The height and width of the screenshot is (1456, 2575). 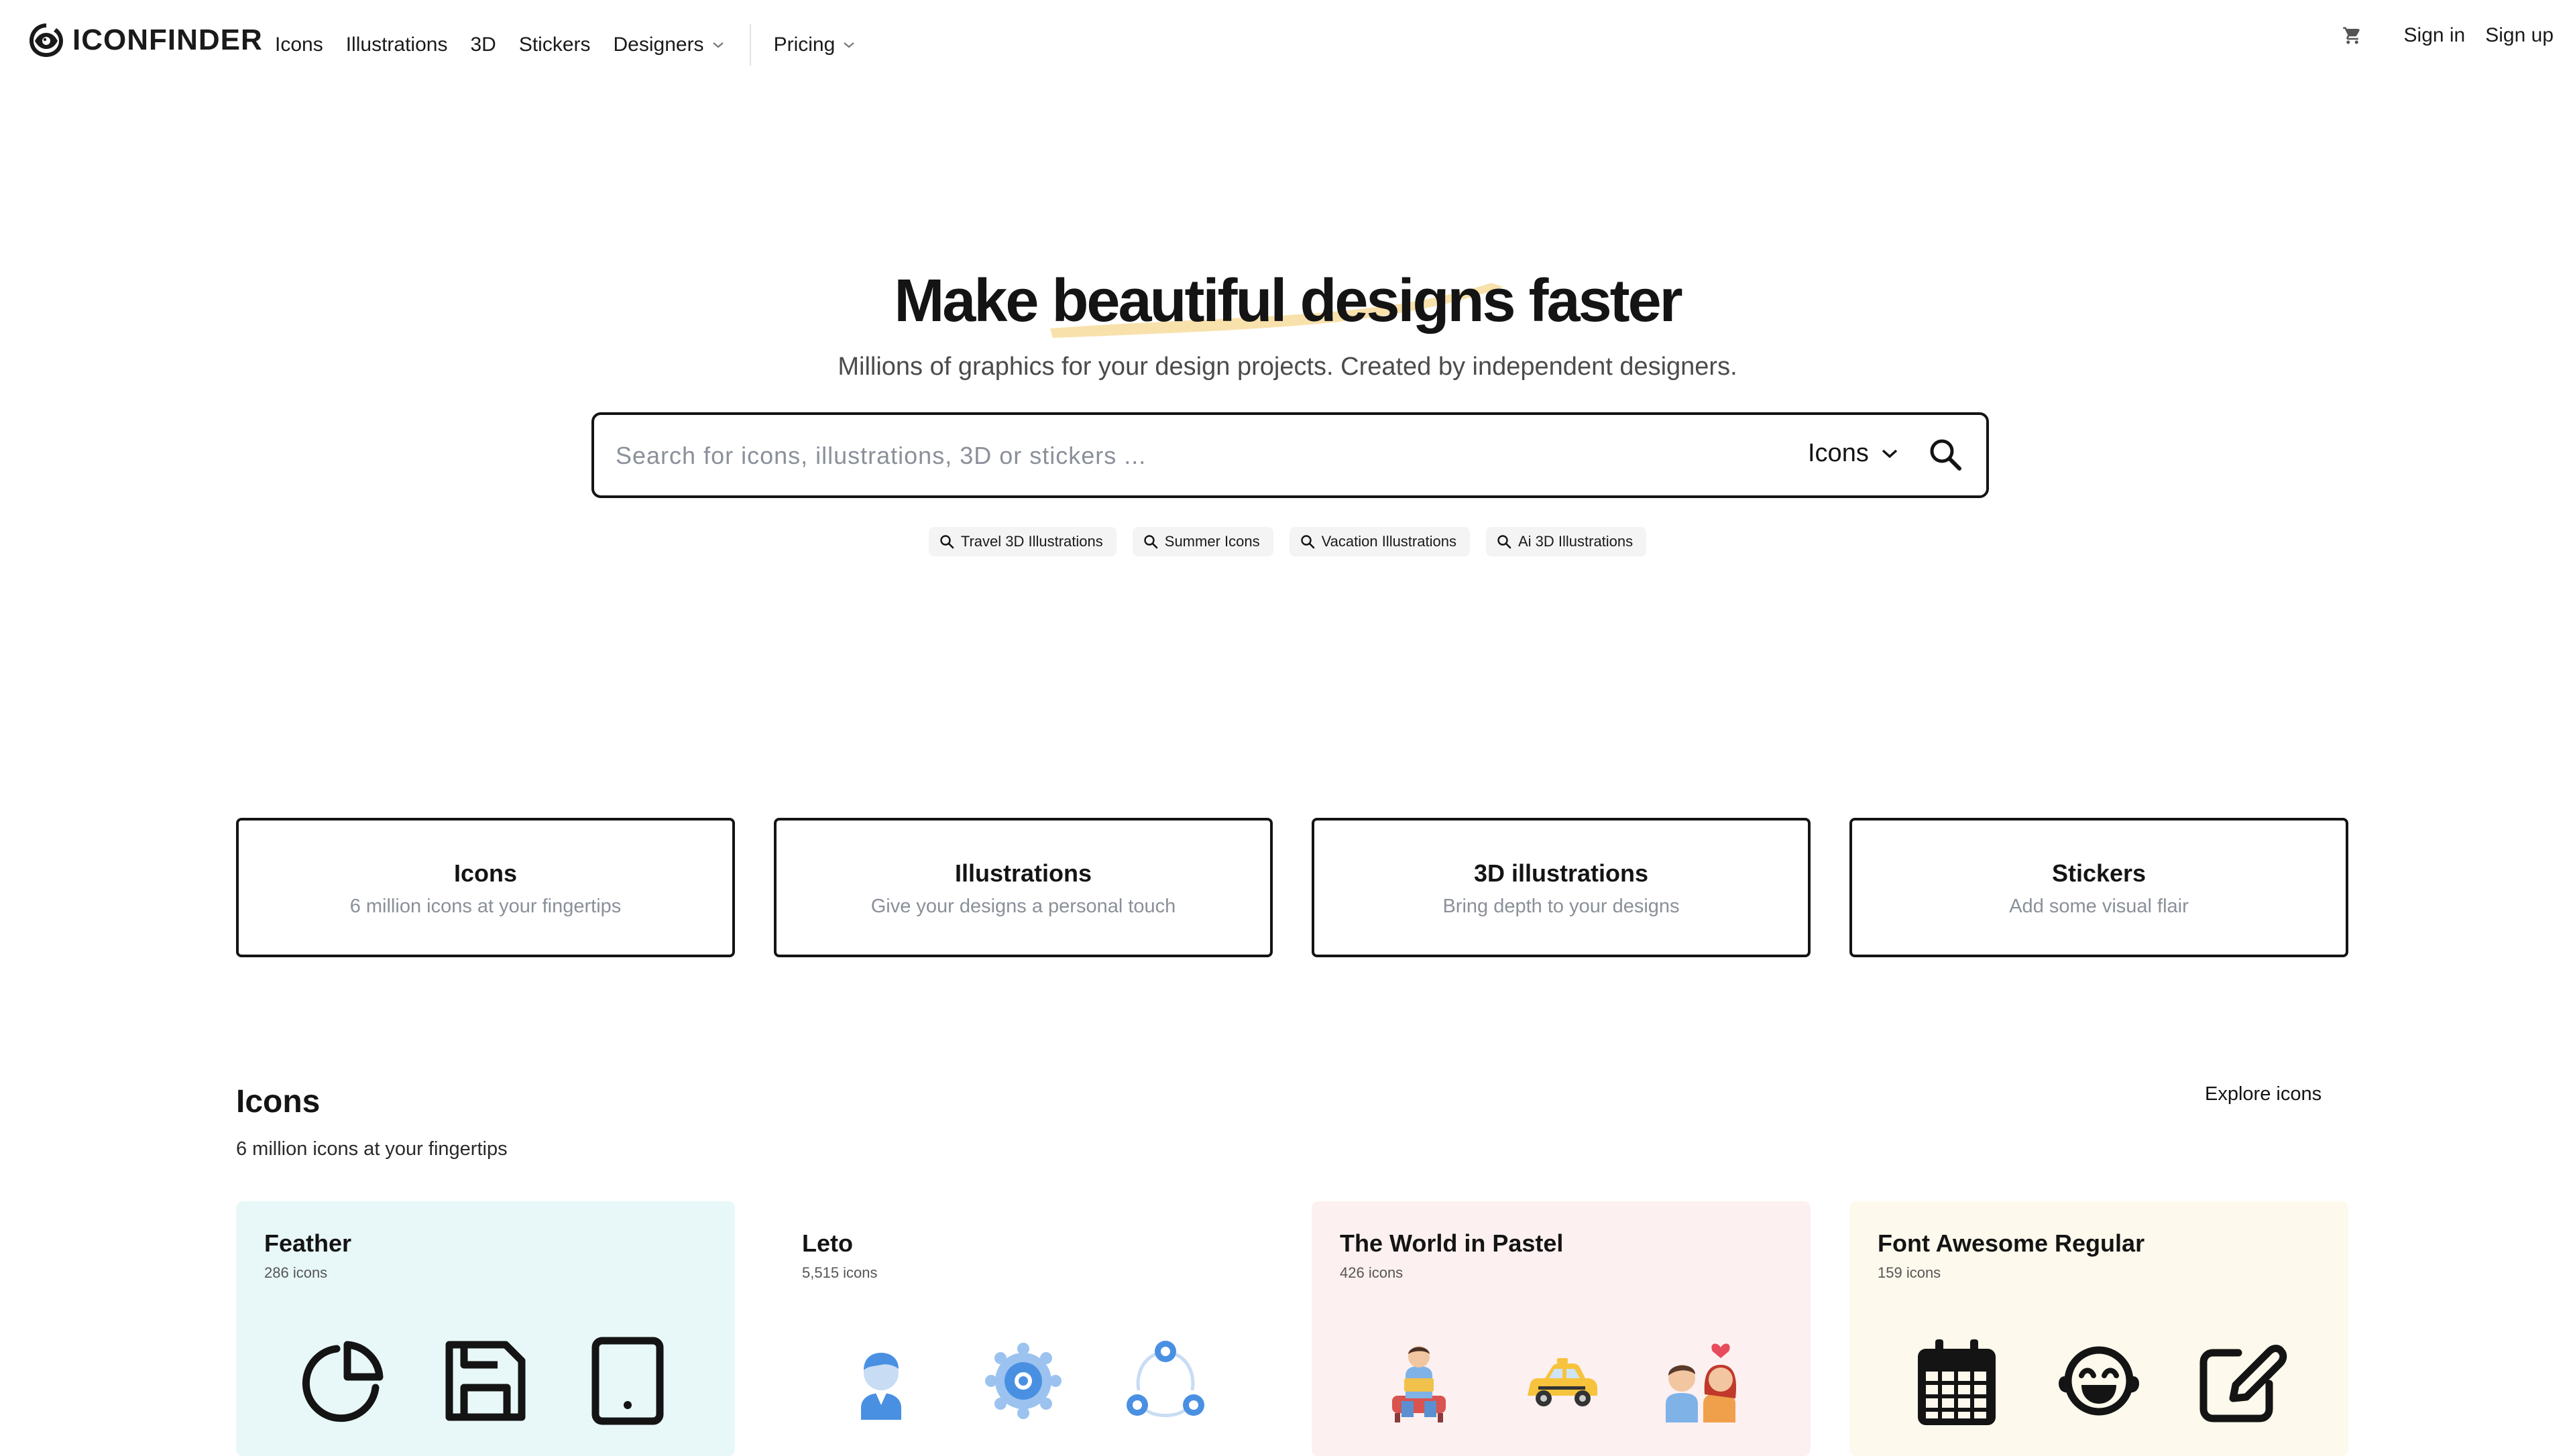 I want to click on category-title: 3D illustrations, so click(x=1561, y=873).